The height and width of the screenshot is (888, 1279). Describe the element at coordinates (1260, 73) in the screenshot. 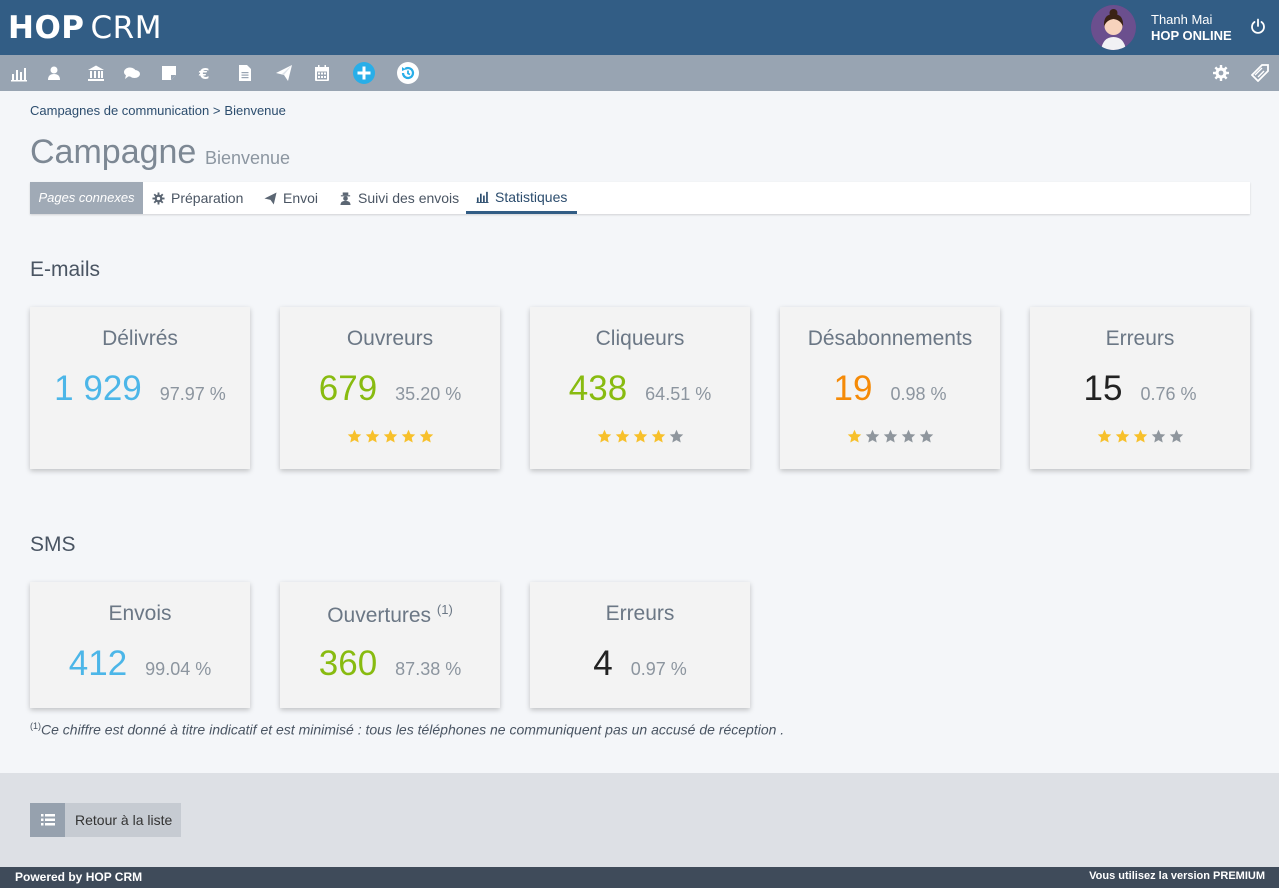

I see `tag-icon` at that location.